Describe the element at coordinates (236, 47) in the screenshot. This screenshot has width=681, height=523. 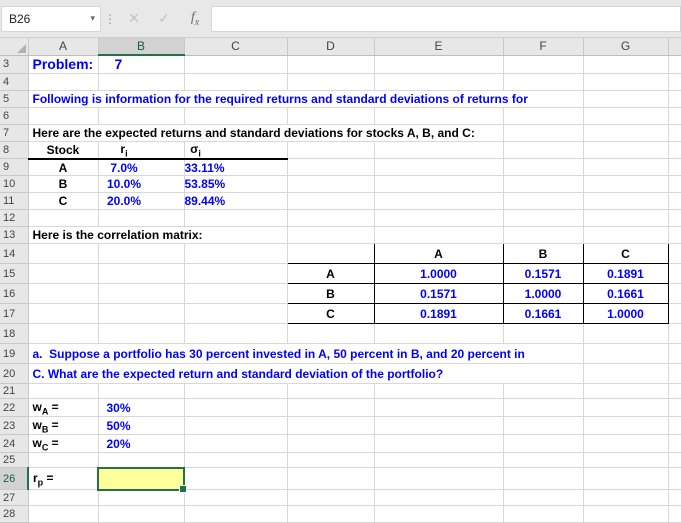
I see `col-header-c: C` at that location.